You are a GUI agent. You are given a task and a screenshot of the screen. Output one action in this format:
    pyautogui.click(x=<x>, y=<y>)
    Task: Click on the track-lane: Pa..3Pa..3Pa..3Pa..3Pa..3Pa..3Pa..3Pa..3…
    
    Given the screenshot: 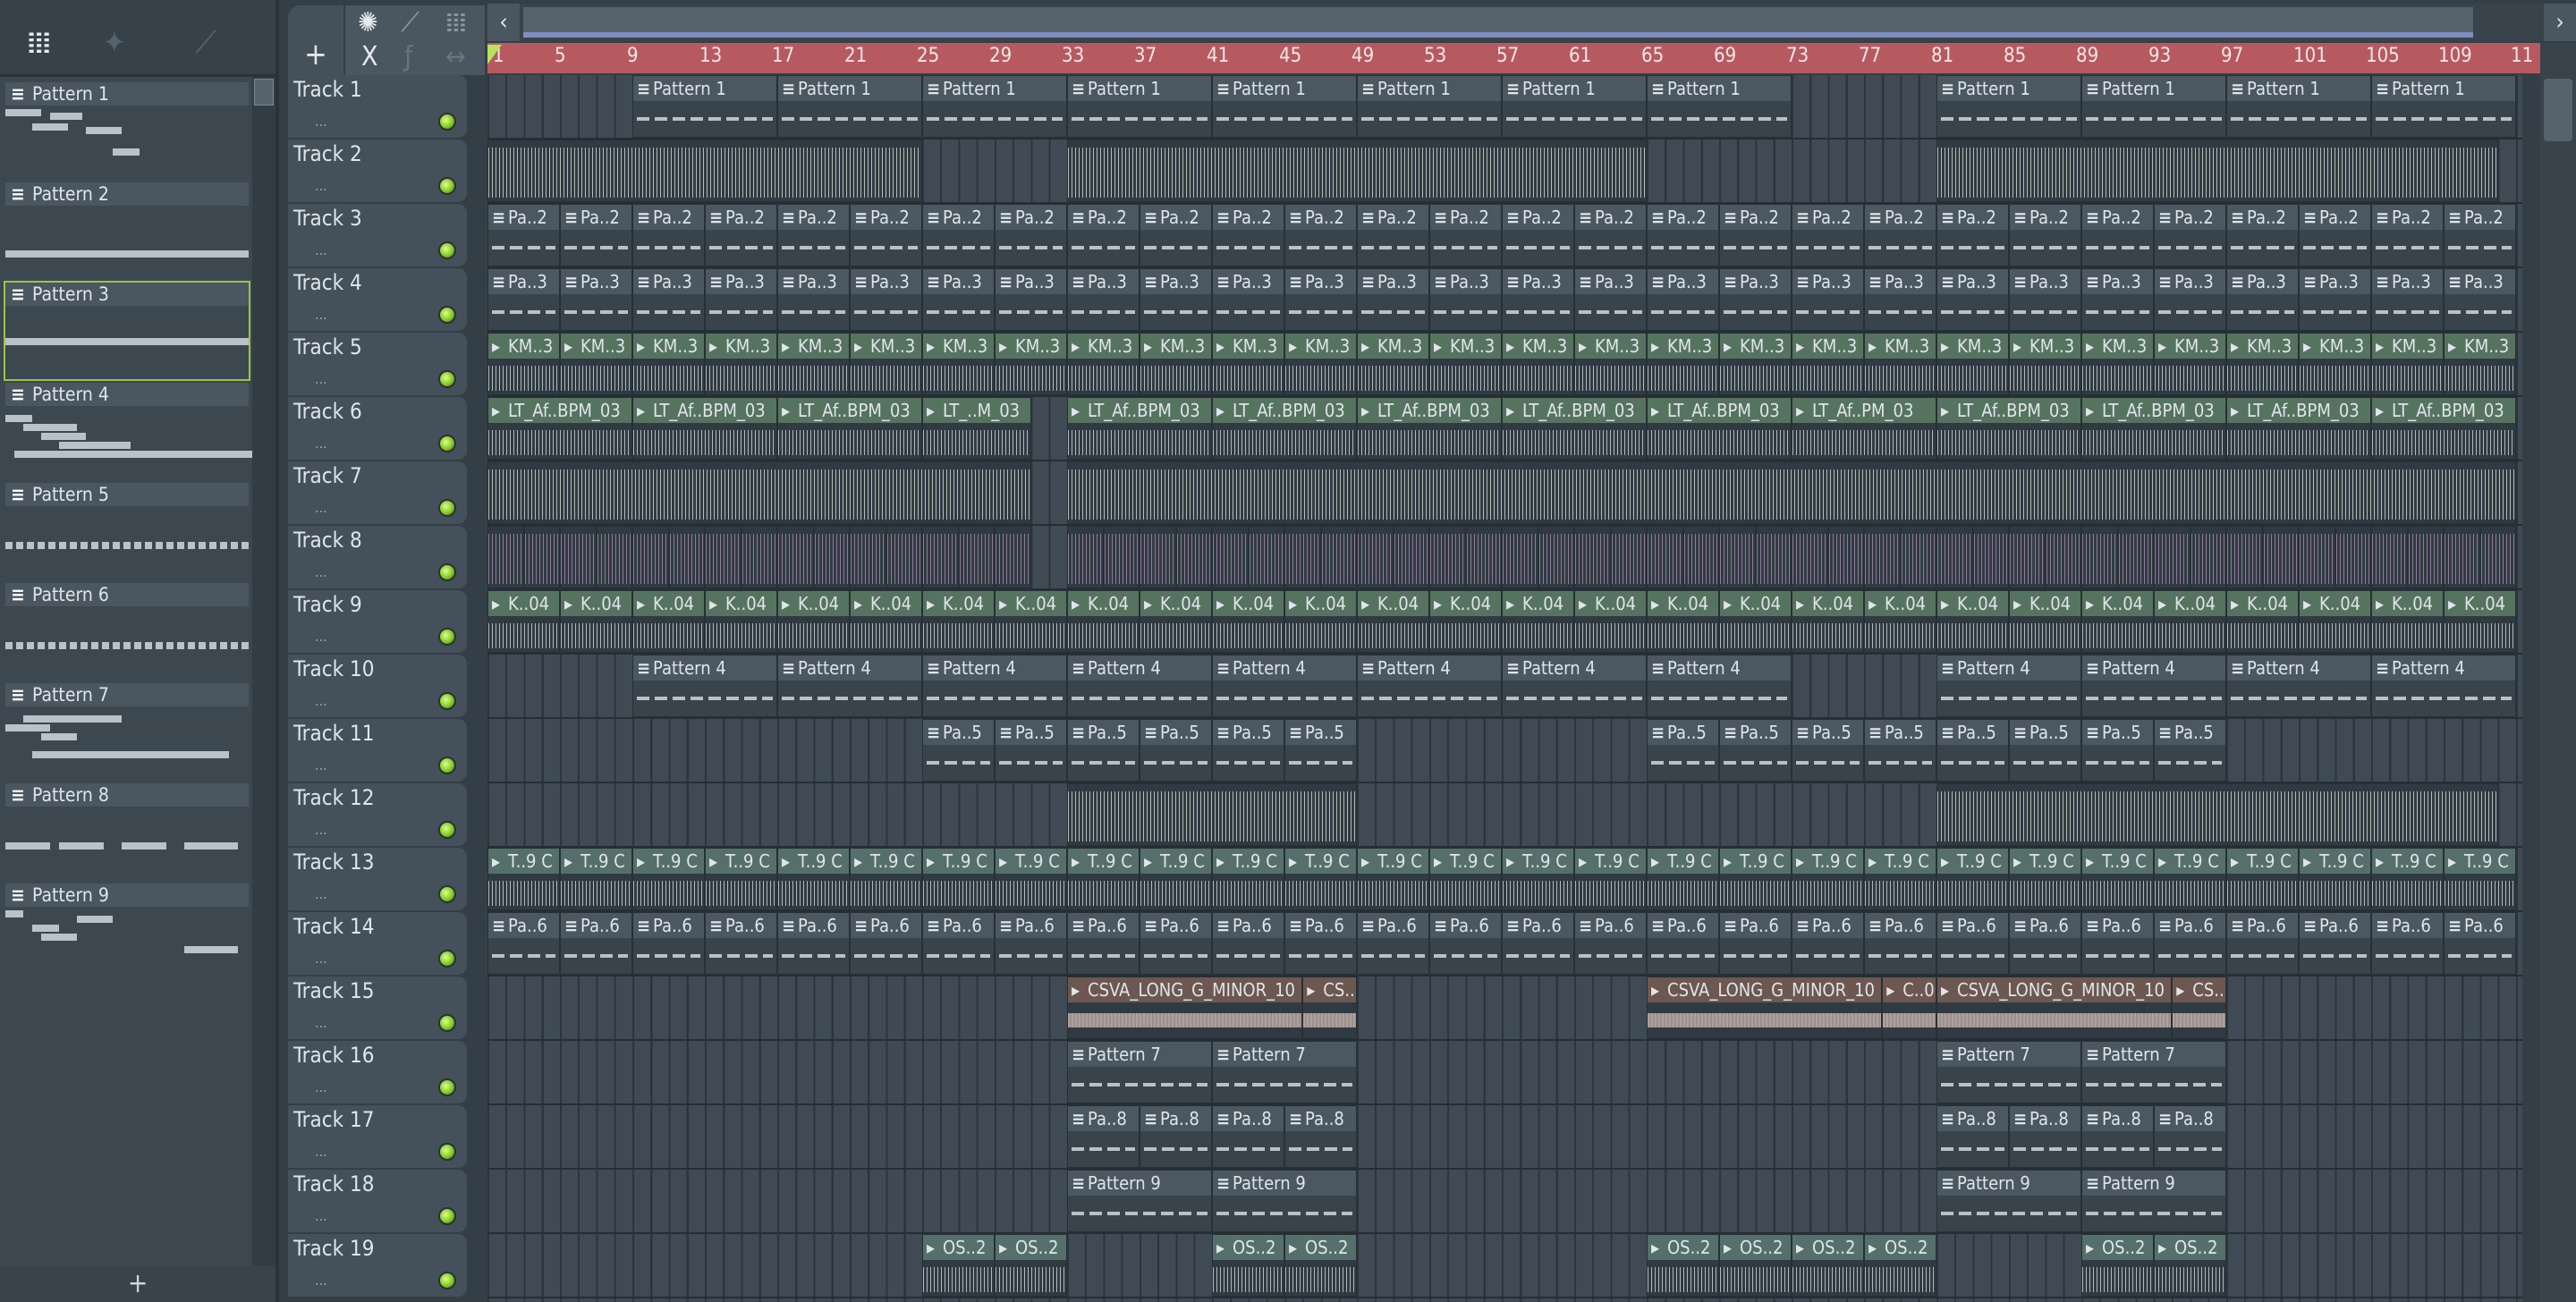 What is the action you would take?
    pyautogui.click(x=1504, y=300)
    